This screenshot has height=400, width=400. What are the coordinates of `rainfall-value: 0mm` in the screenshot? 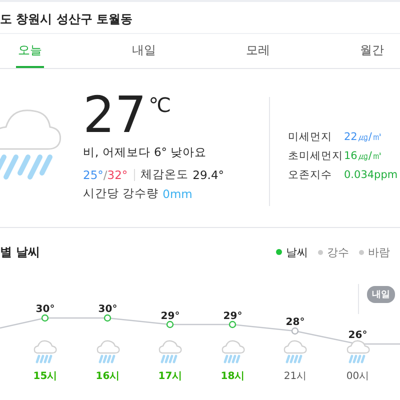 It's located at (177, 193).